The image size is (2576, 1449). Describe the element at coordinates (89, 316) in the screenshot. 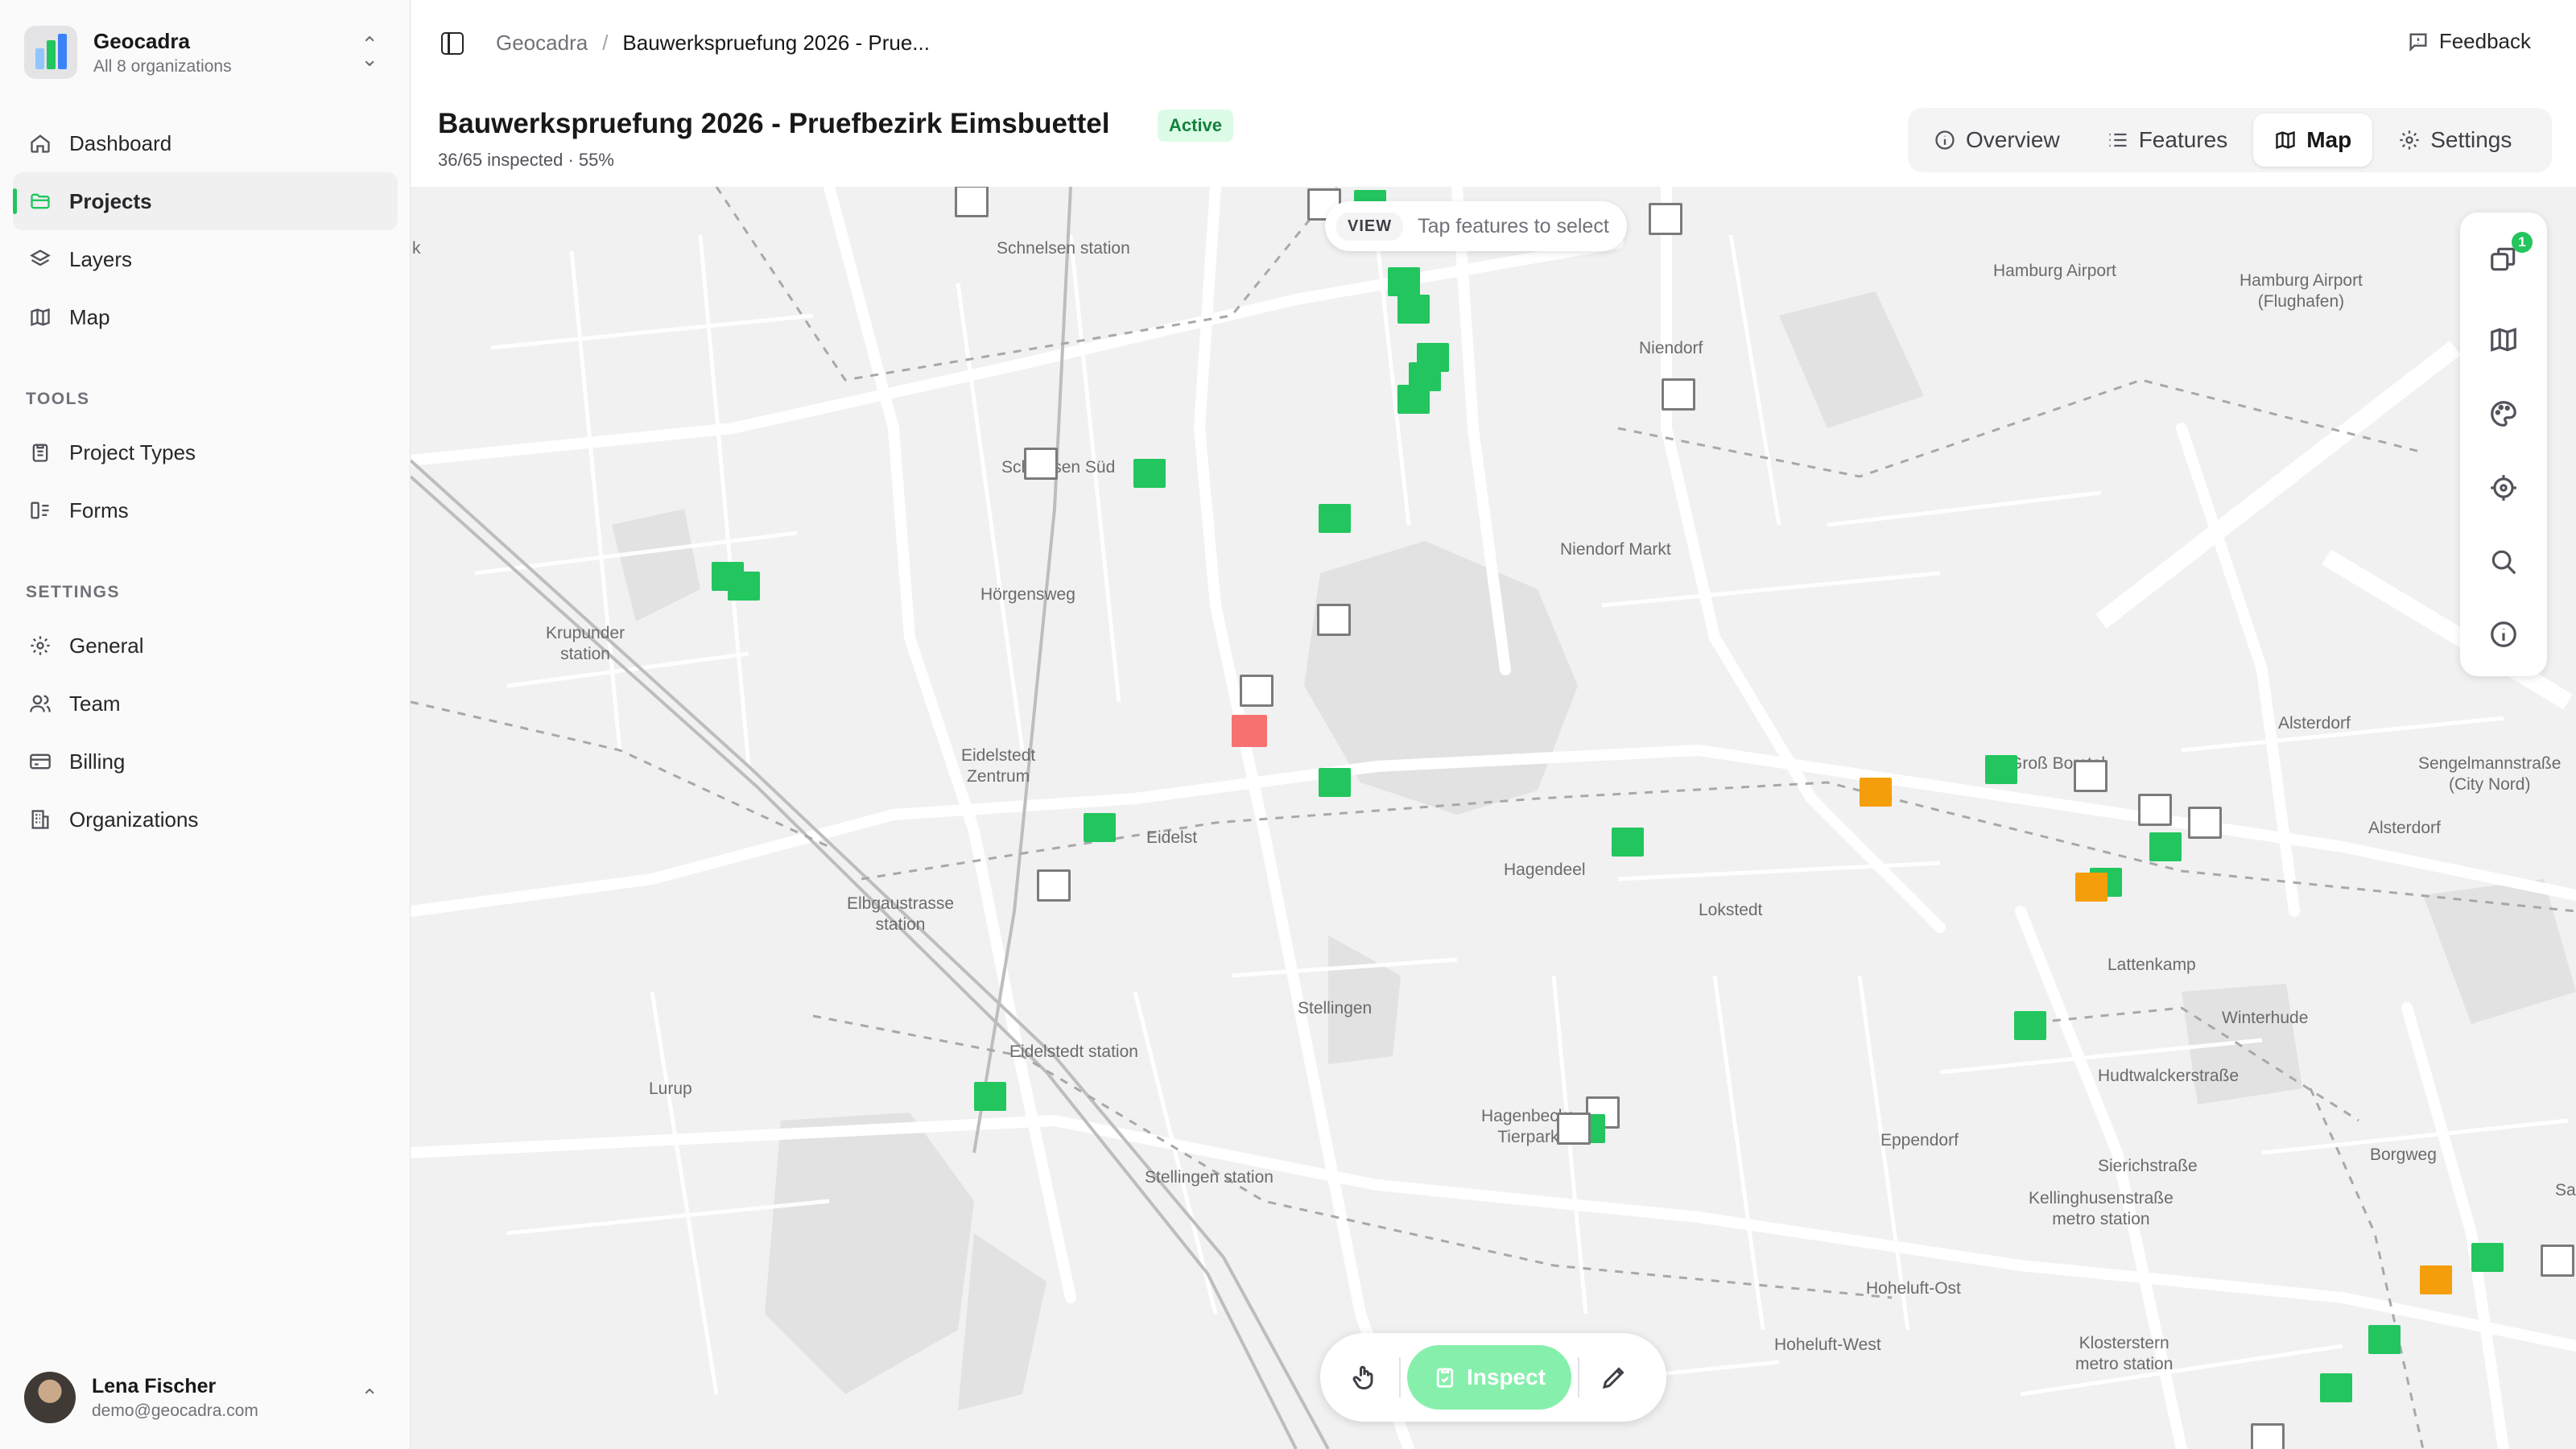

I see `sidebar-item-label: Map` at that location.